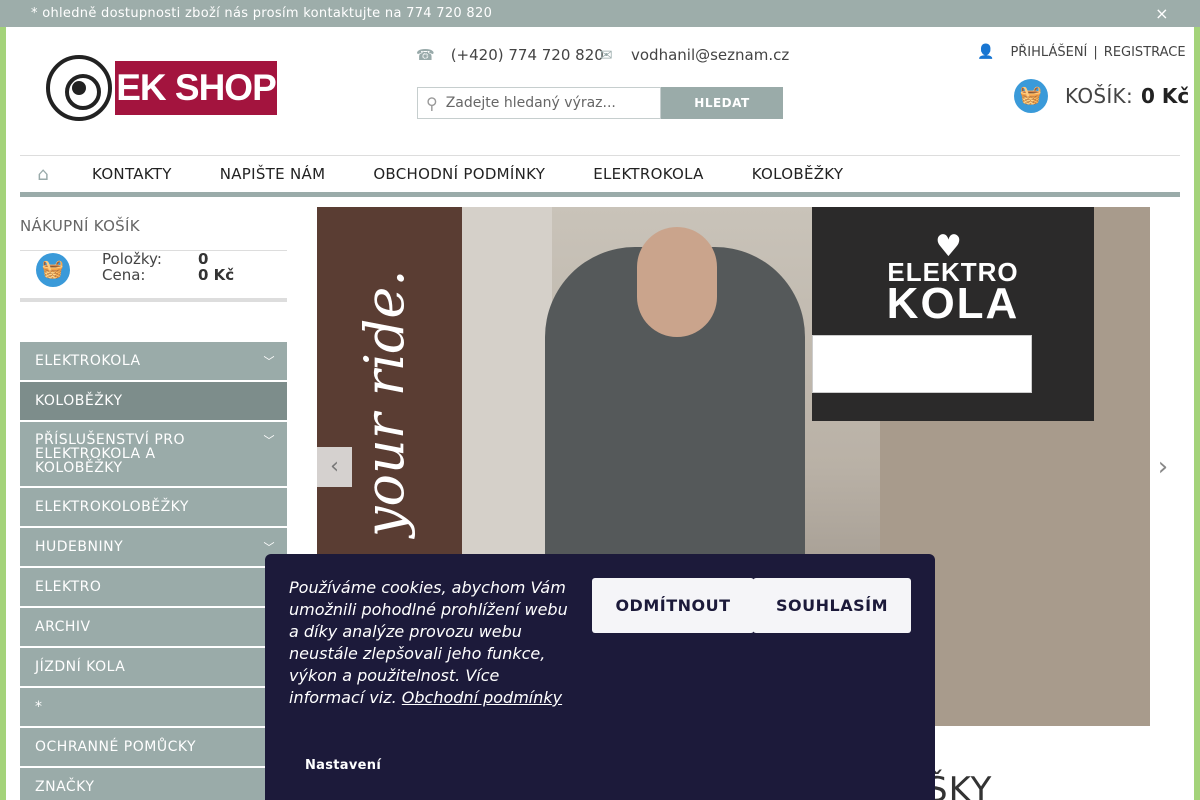 The width and height of the screenshot is (1200, 800). What do you see at coordinates (527, 55) in the screenshot?
I see `phone-number: (+420) 774 720 820` at bounding box center [527, 55].